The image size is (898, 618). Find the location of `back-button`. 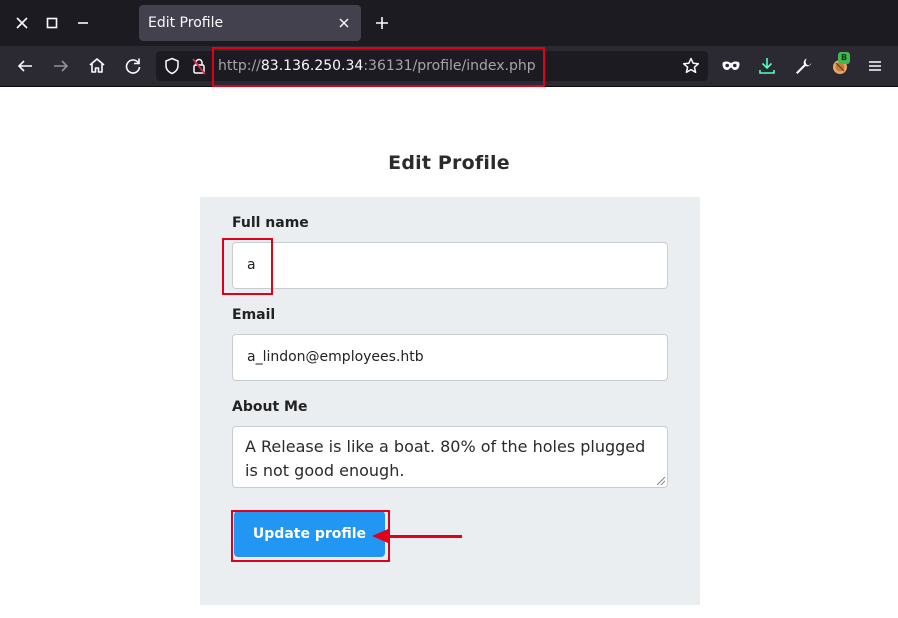

back-button is located at coordinates (25, 66).